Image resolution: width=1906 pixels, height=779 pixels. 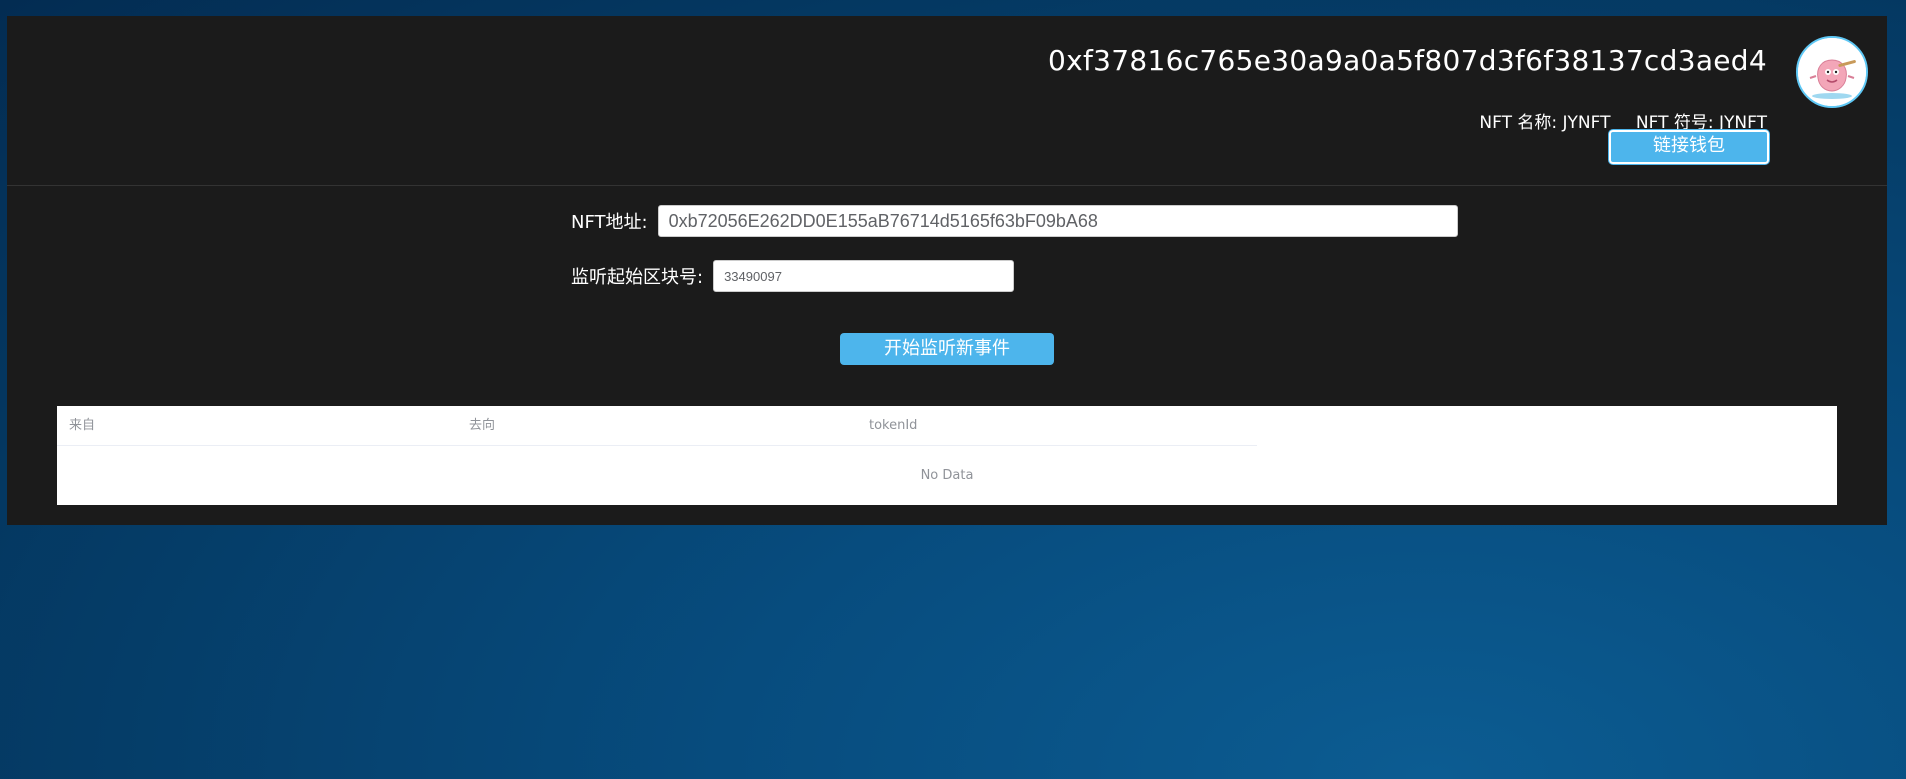 I want to click on avatar, so click(x=1832, y=72).